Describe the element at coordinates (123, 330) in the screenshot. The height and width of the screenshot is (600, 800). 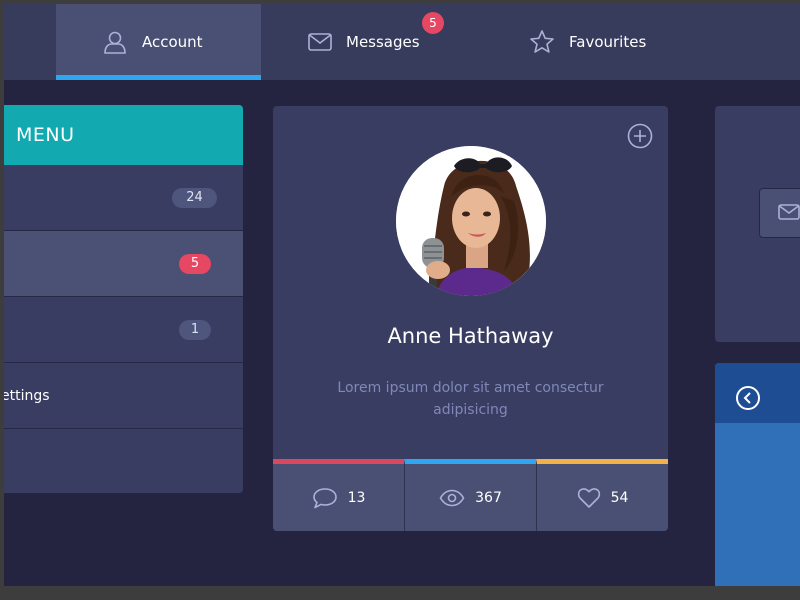
I see `menu-item: 1` at that location.